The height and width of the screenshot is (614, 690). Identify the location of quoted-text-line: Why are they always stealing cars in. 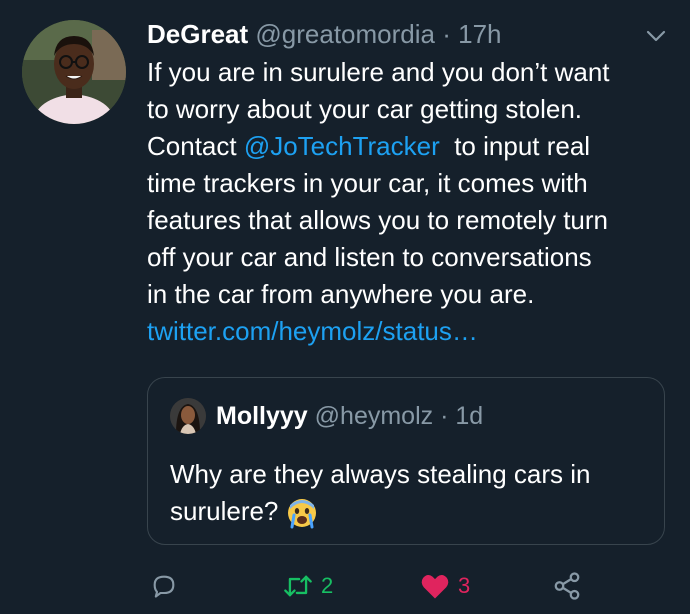
(380, 474).